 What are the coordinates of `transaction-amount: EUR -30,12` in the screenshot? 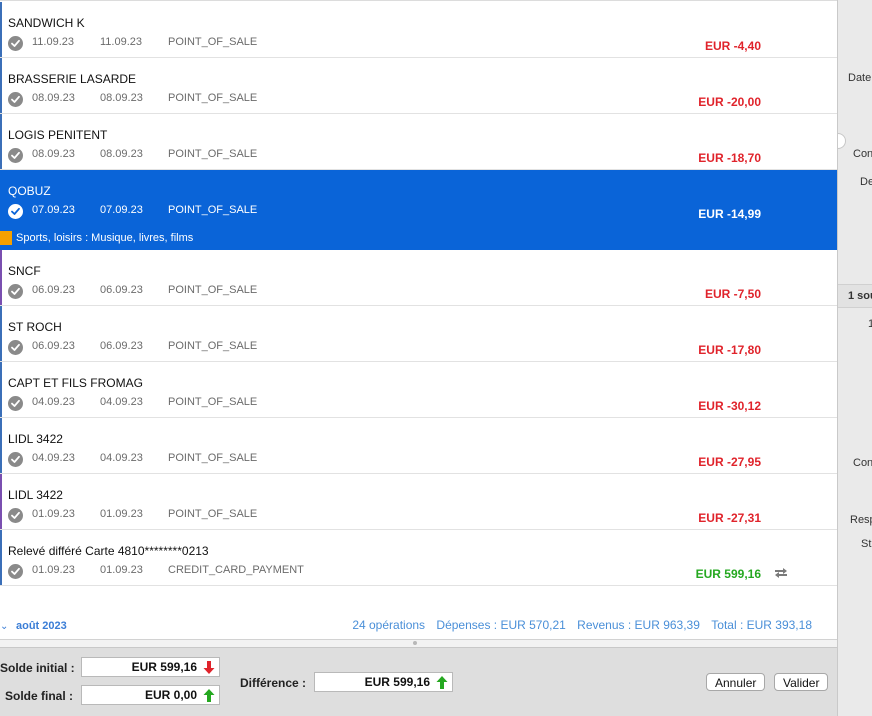 It's located at (729, 406).